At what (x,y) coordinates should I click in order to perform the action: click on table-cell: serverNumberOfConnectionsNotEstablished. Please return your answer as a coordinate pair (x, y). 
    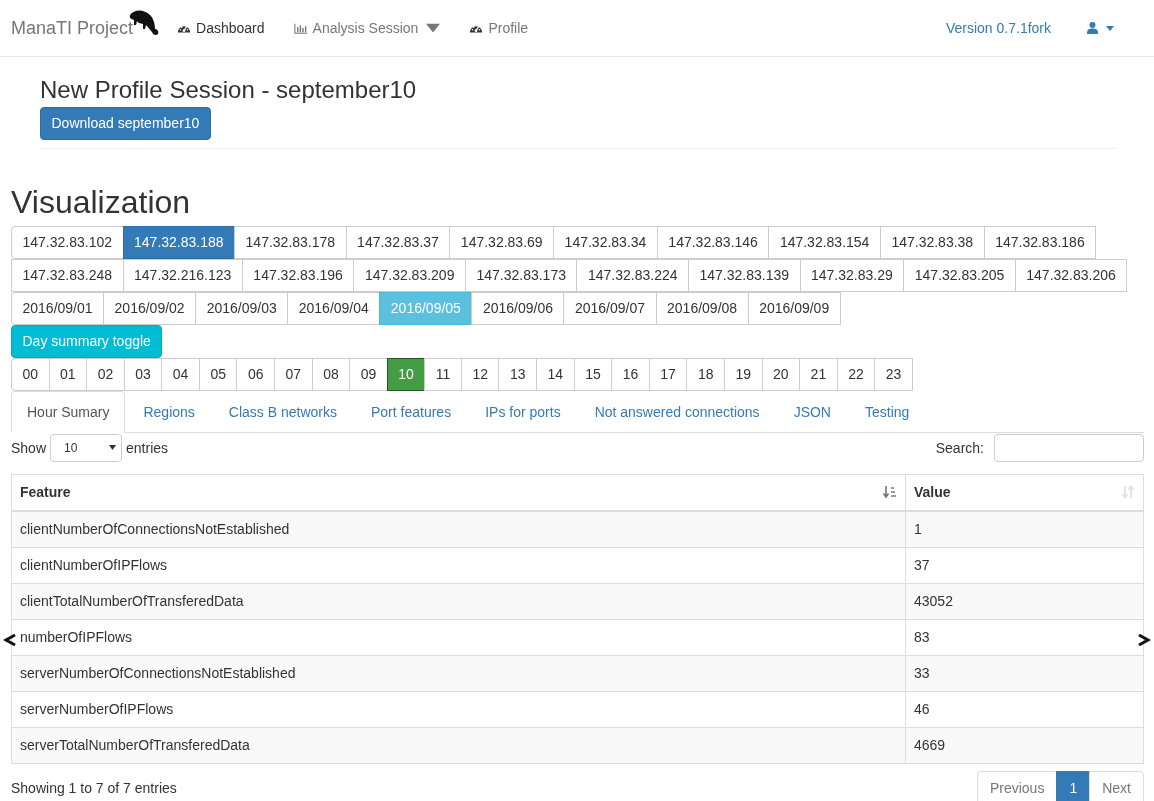
    Looking at the image, I should click on (458, 673).